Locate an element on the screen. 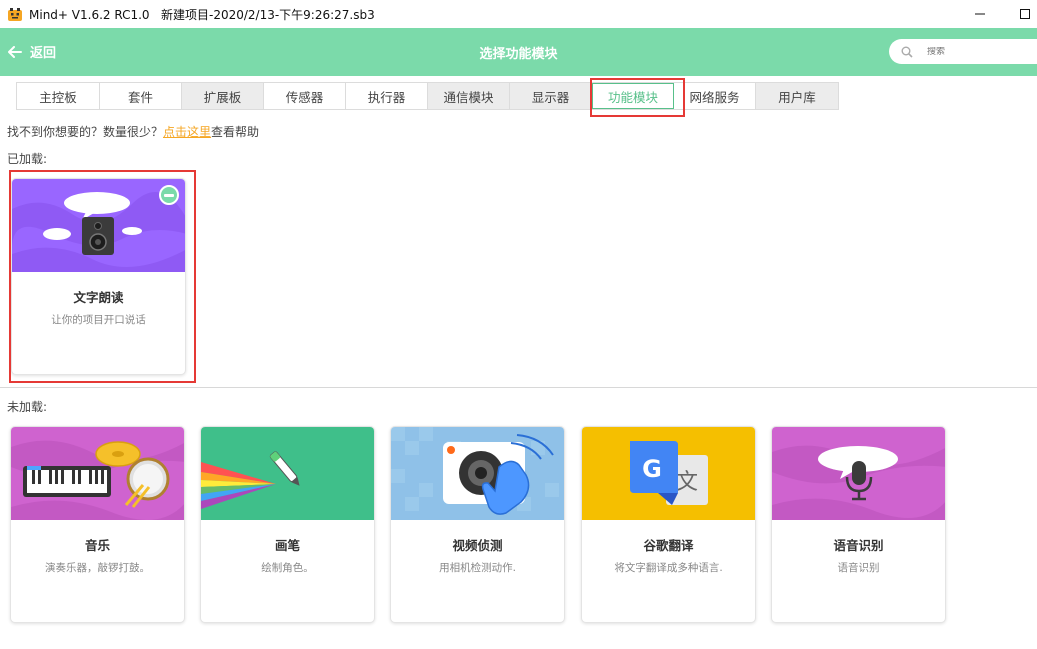 The image size is (1037, 649). tab-expansion-board: 扩展板 is located at coordinates (223, 96).